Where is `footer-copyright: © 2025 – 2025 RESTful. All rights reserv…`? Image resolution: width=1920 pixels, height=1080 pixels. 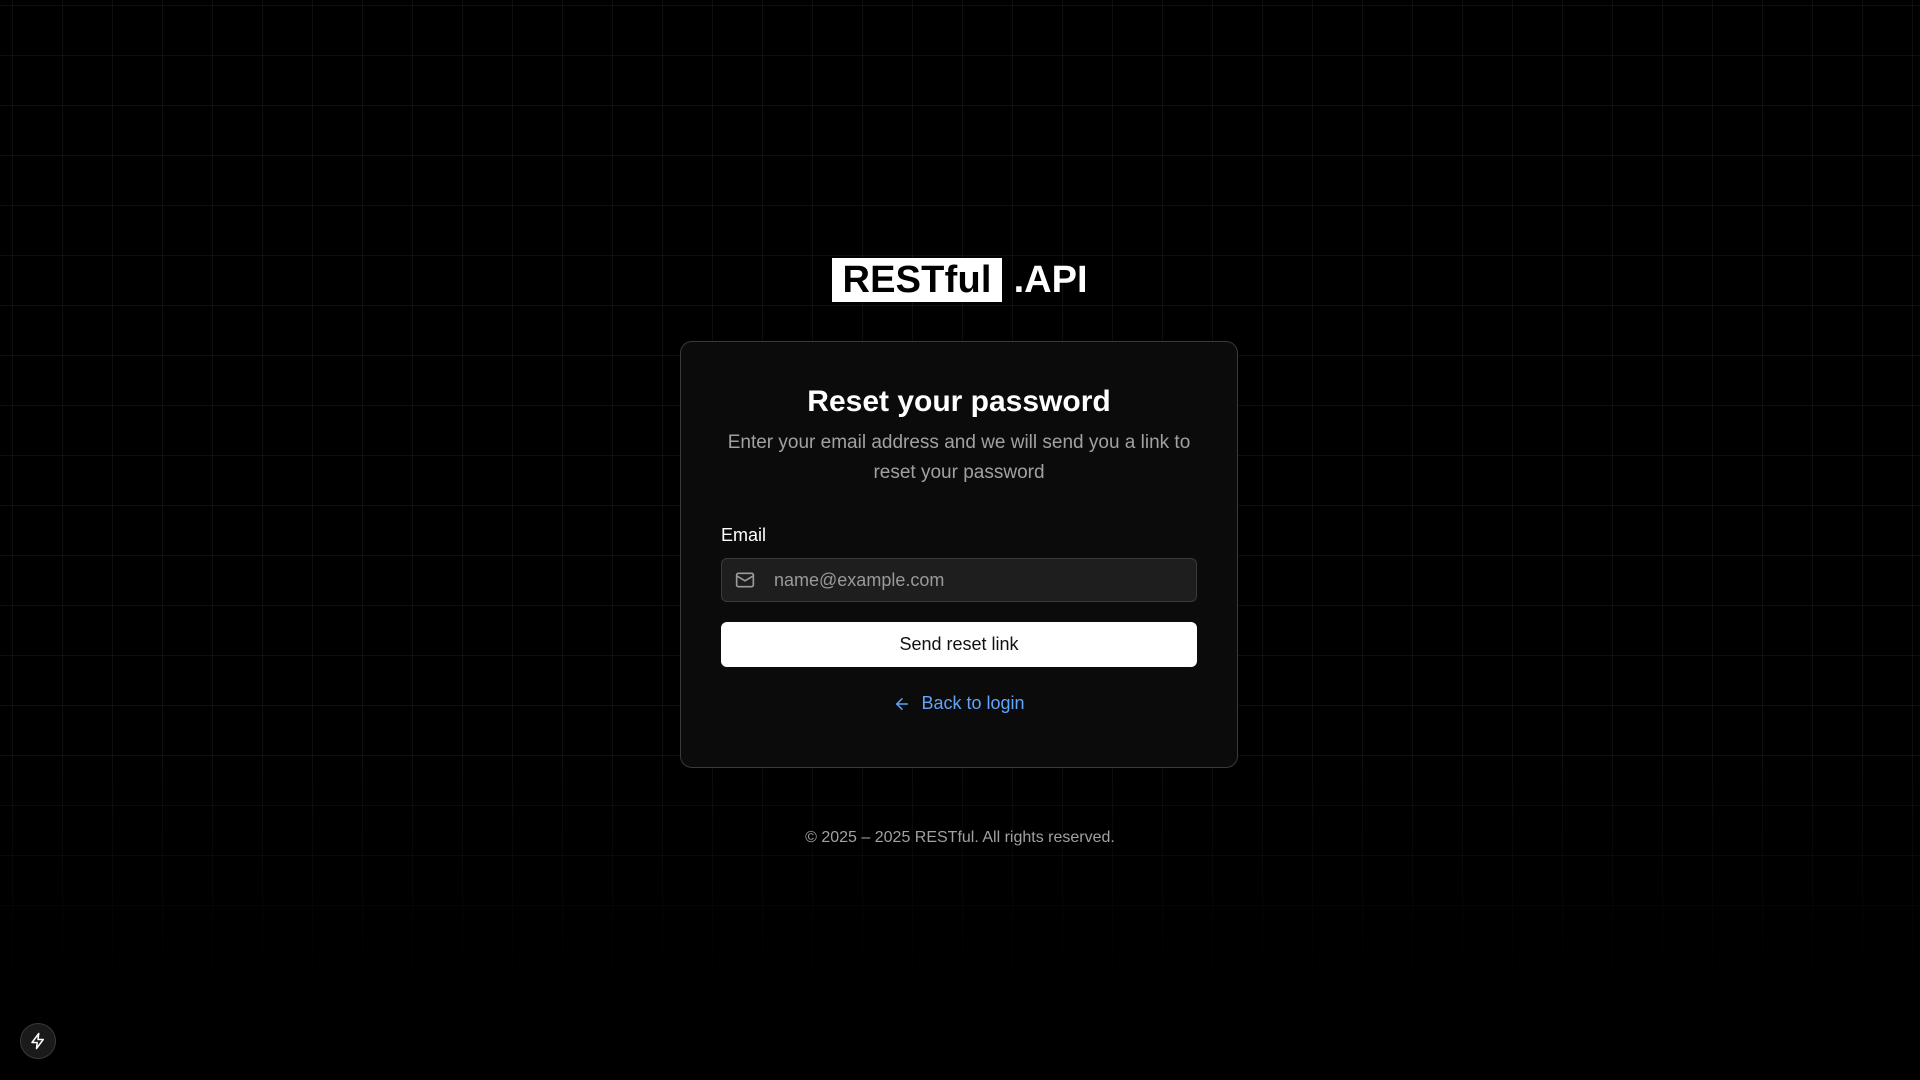
footer-copyright: © 2025 – 2025 RESTful. All rights reserv… is located at coordinates (960, 837).